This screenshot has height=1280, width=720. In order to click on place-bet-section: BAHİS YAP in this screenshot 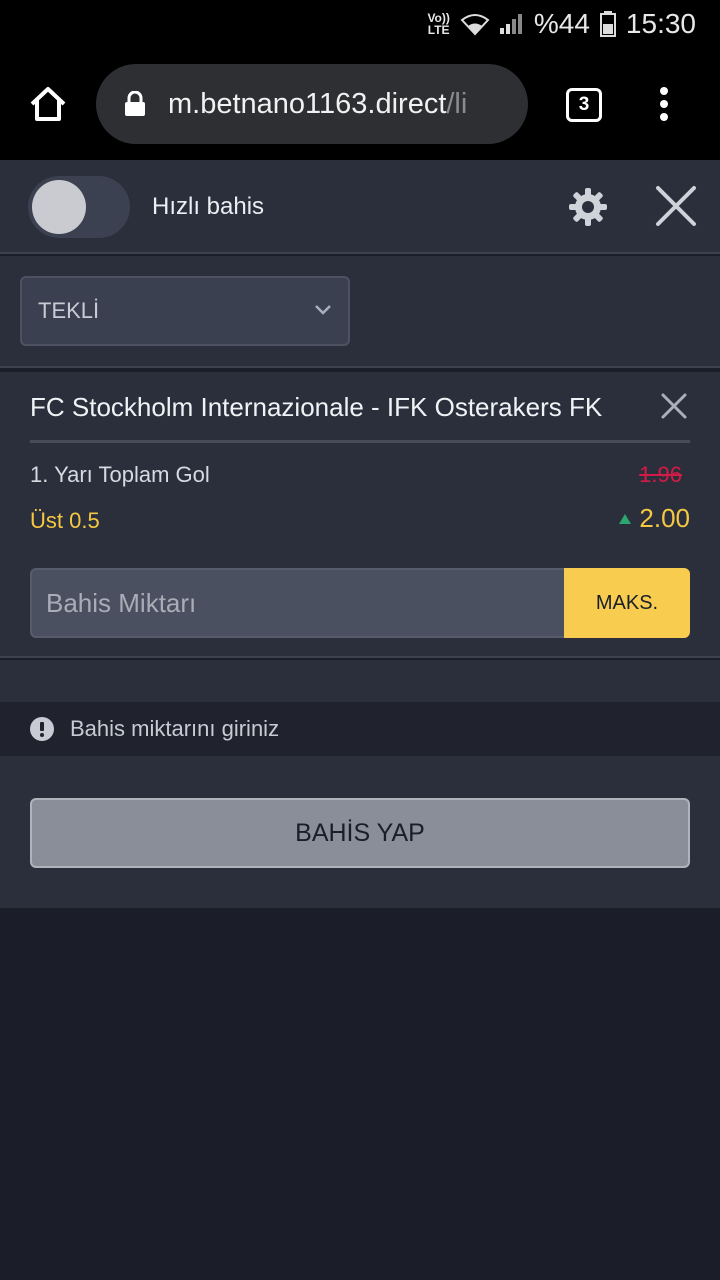, I will do `click(360, 832)`.